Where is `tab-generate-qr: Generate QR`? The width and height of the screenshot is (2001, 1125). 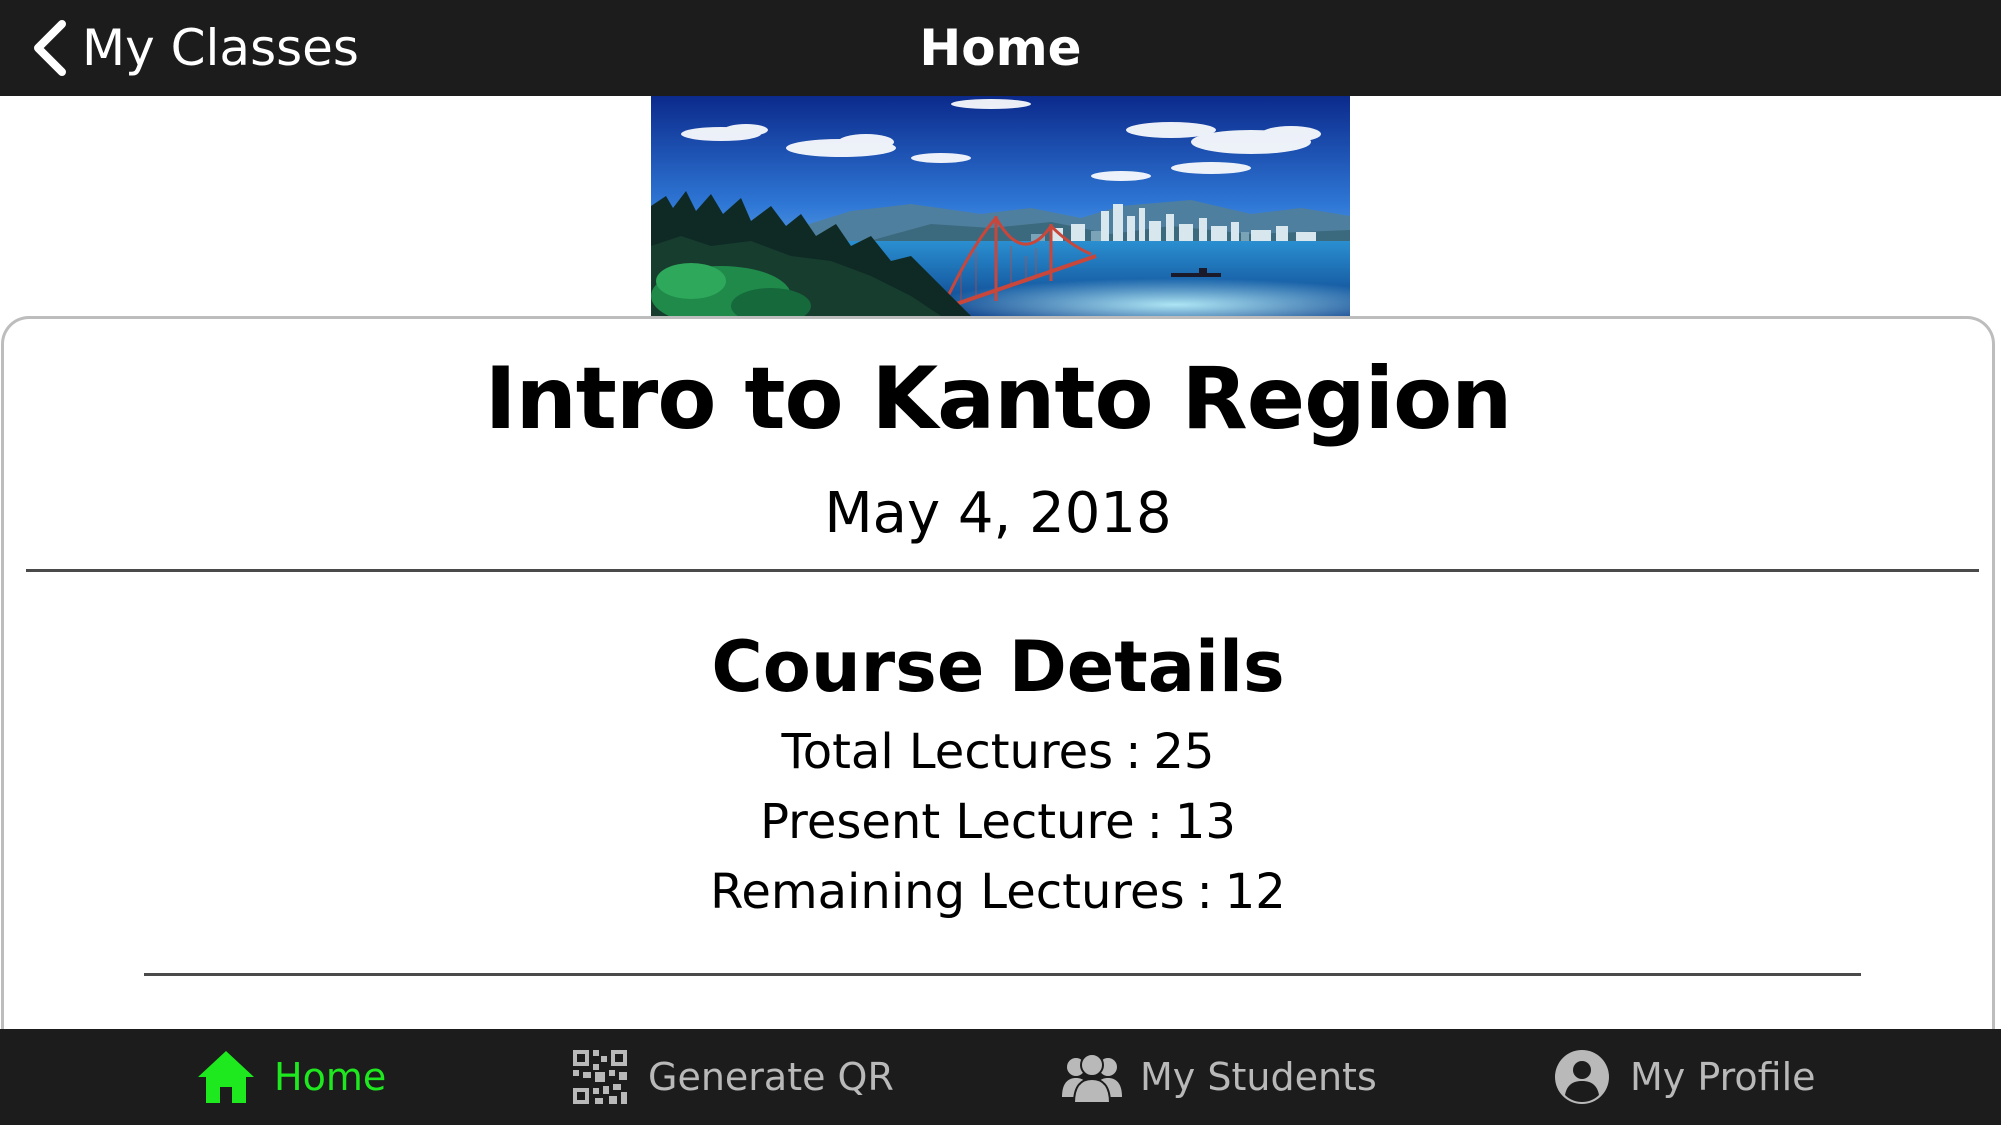 tab-generate-qr: Generate QR is located at coordinates (732, 1077).